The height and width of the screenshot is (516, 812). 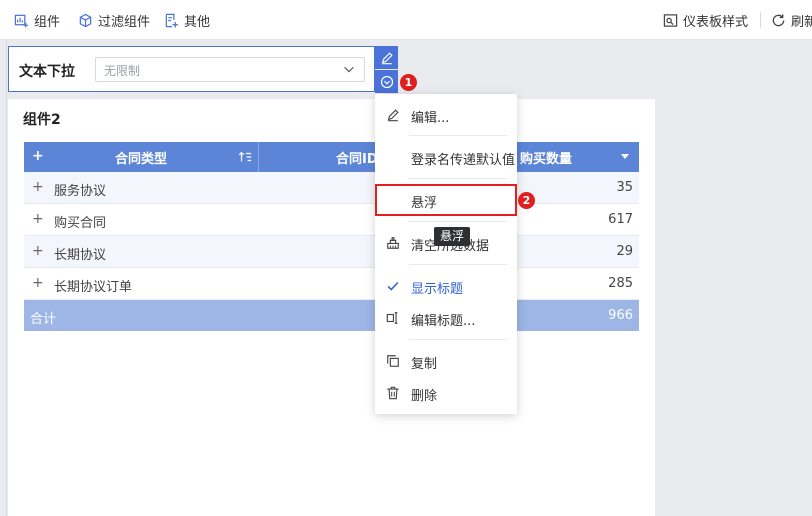 What do you see at coordinates (245, 157) in the screenshot?
I see `sort-icon` at bounding box center [245, 157].